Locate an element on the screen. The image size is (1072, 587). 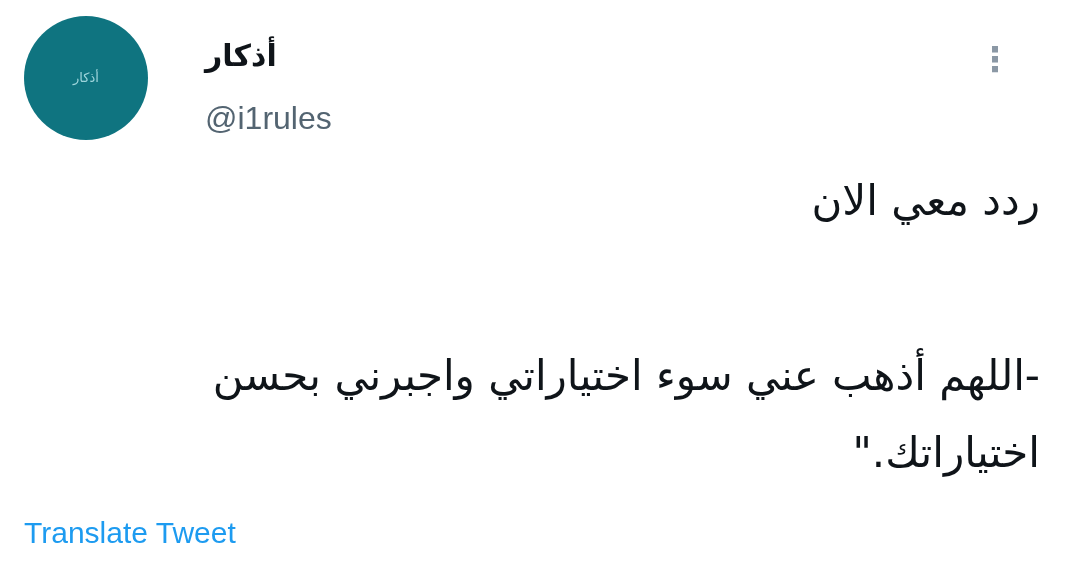
author-name: أذكار is located at coordinates (241, 56).